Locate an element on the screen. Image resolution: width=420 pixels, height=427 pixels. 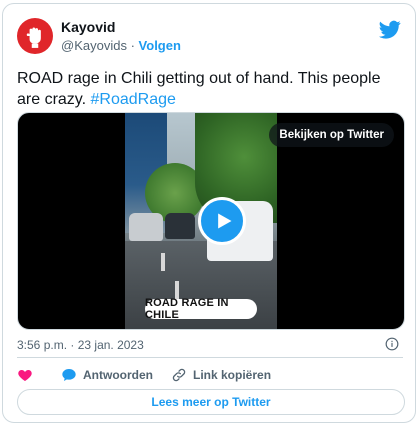
read-more-button: Lees meer op Twitter is located at coordinates (211, 402).